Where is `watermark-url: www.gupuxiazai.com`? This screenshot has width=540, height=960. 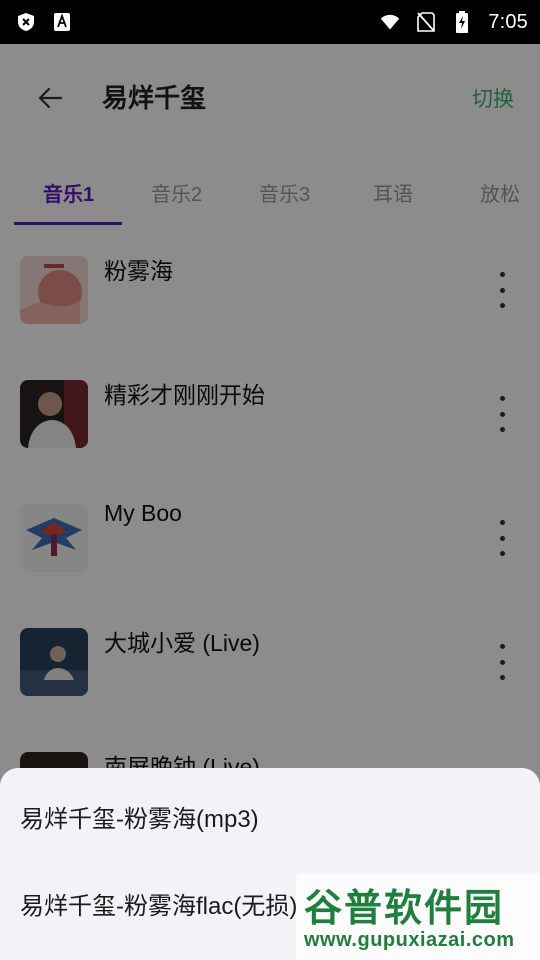 watermark-url: www.gupuxiazai.com is located at coordinates (409, 940).